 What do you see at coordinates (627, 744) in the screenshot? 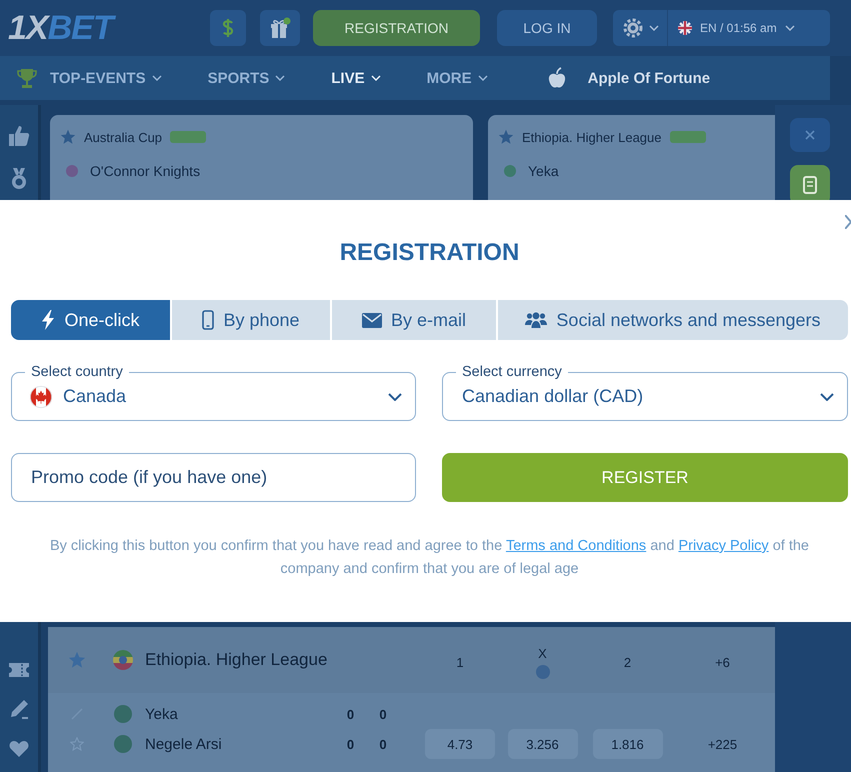
I see `odds-button: 1.816` at bounding box center [627, 744].